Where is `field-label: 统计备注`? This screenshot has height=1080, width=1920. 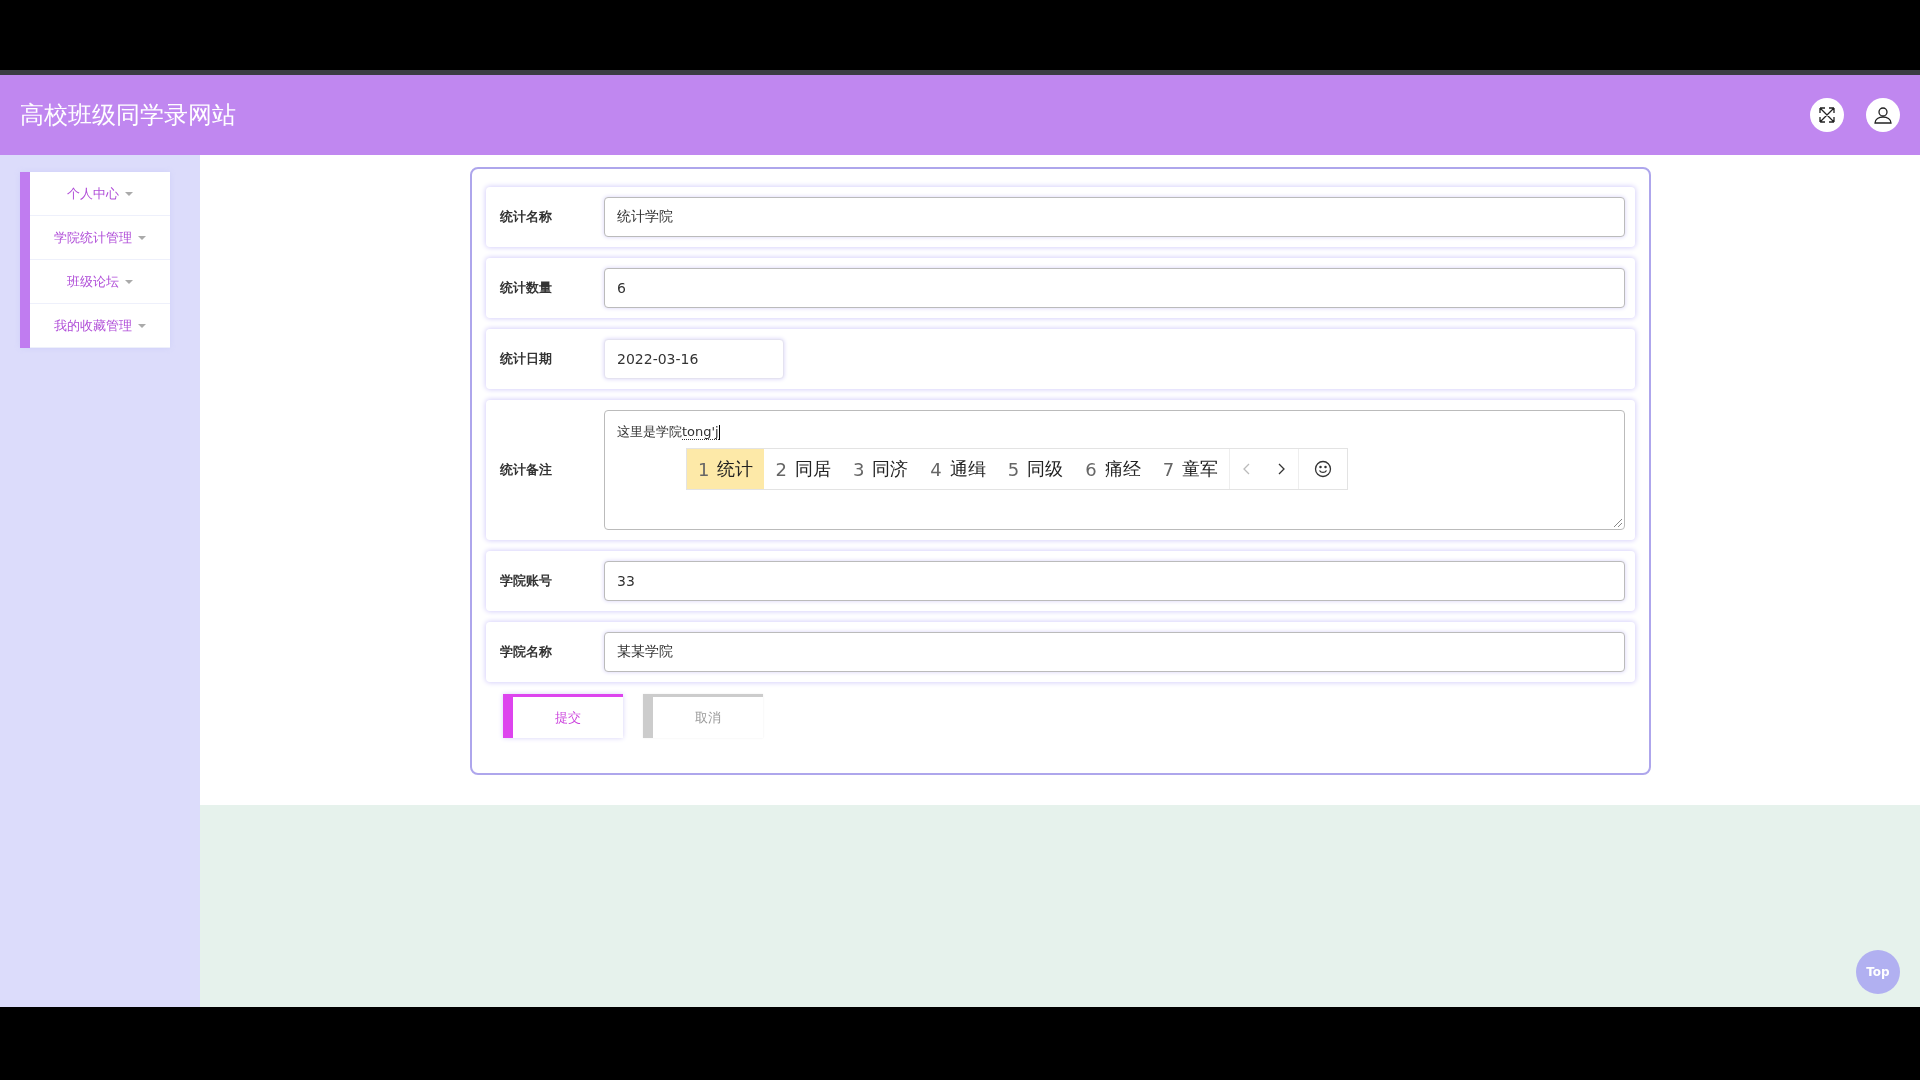
field-label: 统计备注 is located at coordinates (526, 470).